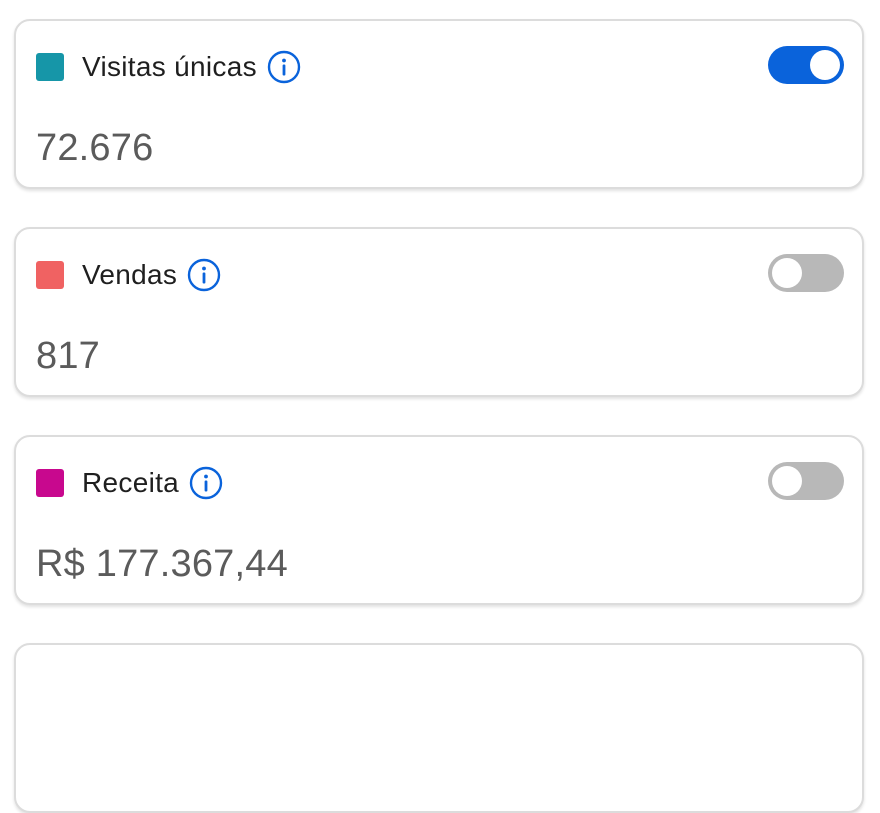 This screenshot has width=880, height=813. I want to click on metric-value: R$ 177.367,44, so click(162, 564).